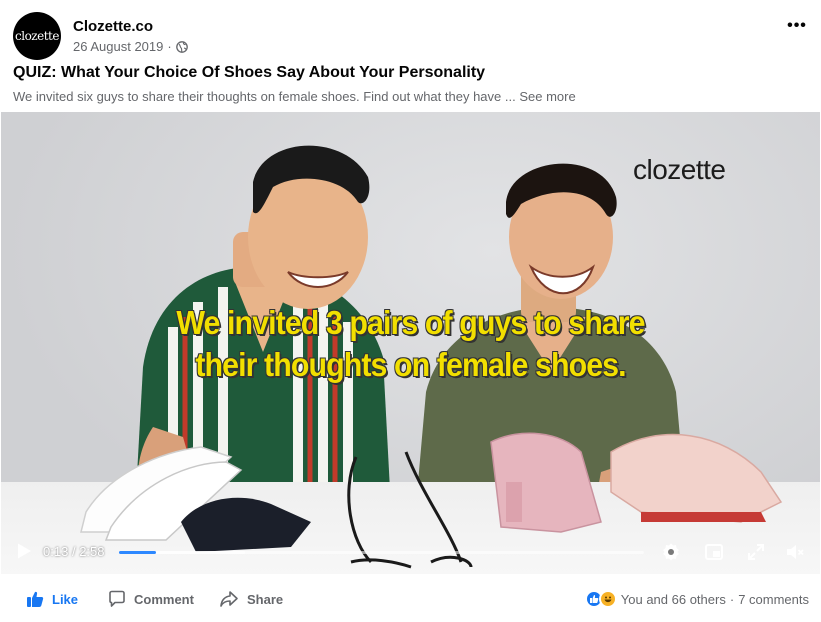  I want to click on current-time: 0:13, so click(56, 551).